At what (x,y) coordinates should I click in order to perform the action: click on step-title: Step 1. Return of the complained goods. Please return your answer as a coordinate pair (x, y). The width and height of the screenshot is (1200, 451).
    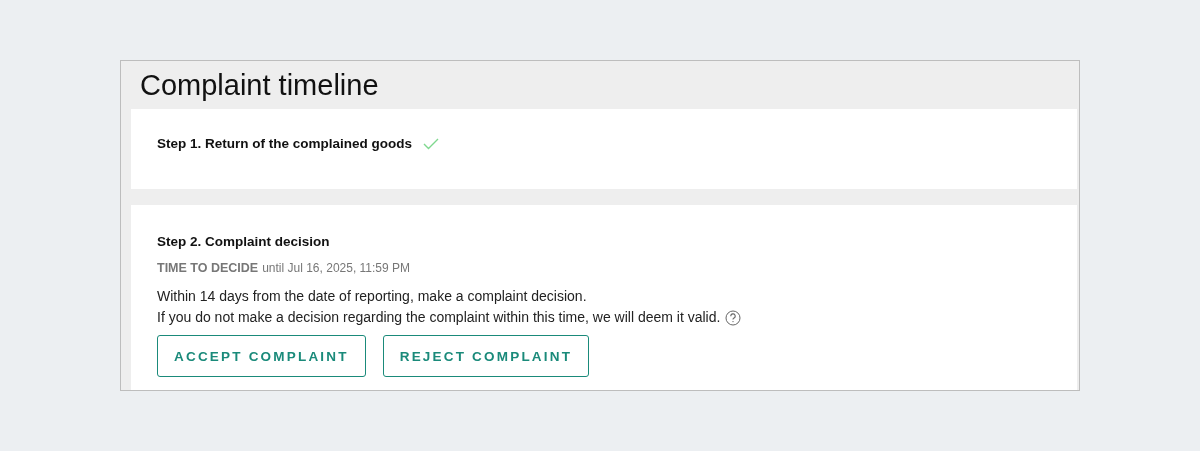
    Looking at the image, I should click on (285, 143).